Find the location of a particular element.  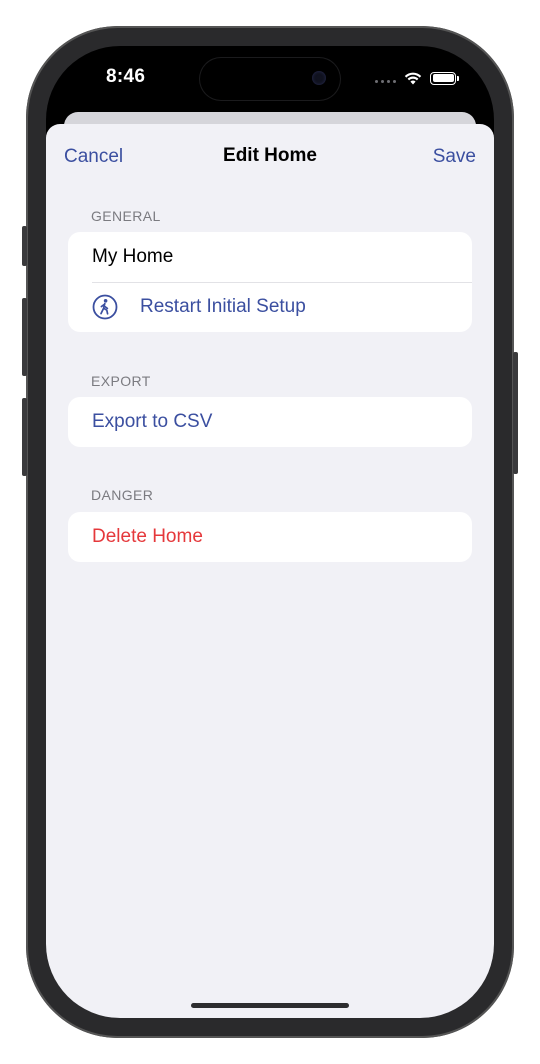

export-card: Export to CSV is located at coordinates (270, 422).